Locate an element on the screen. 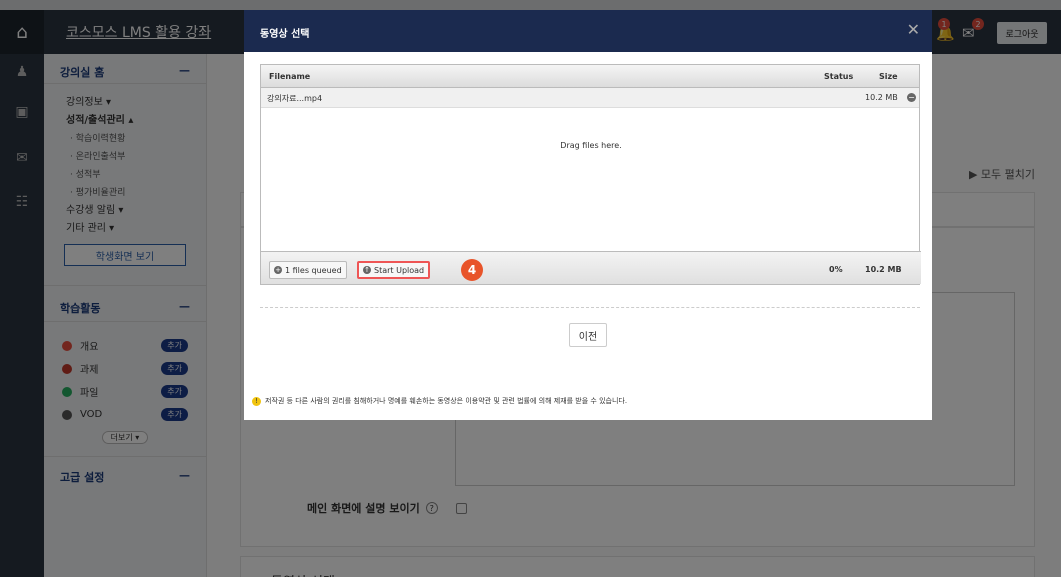 The width and height of the screenshot is (1061, 577). upload-total: 10.2 MB is located at coordinates (883, 269).